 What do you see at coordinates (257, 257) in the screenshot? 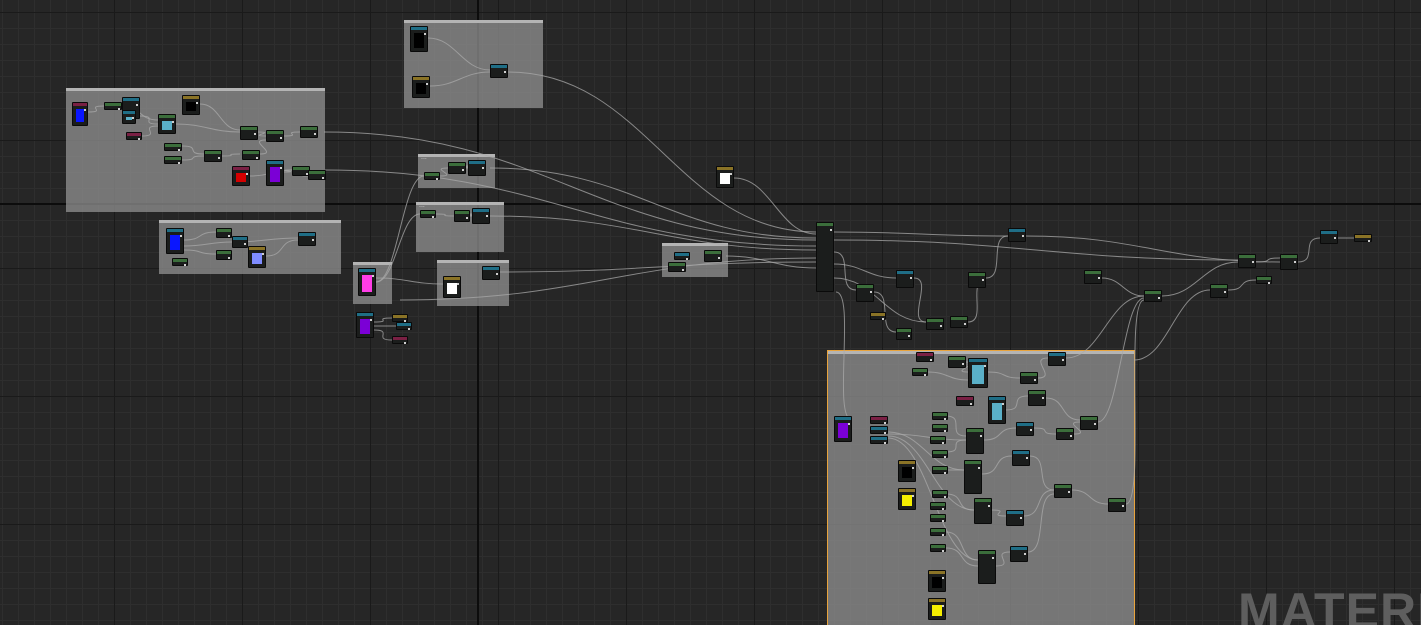
I see `material-expression-node-peri-swatch` at bounding box center [257, 257].